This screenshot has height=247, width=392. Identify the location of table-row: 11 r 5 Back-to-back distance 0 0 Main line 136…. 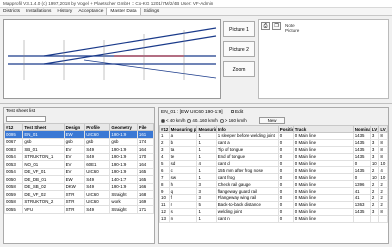
(273, 204).